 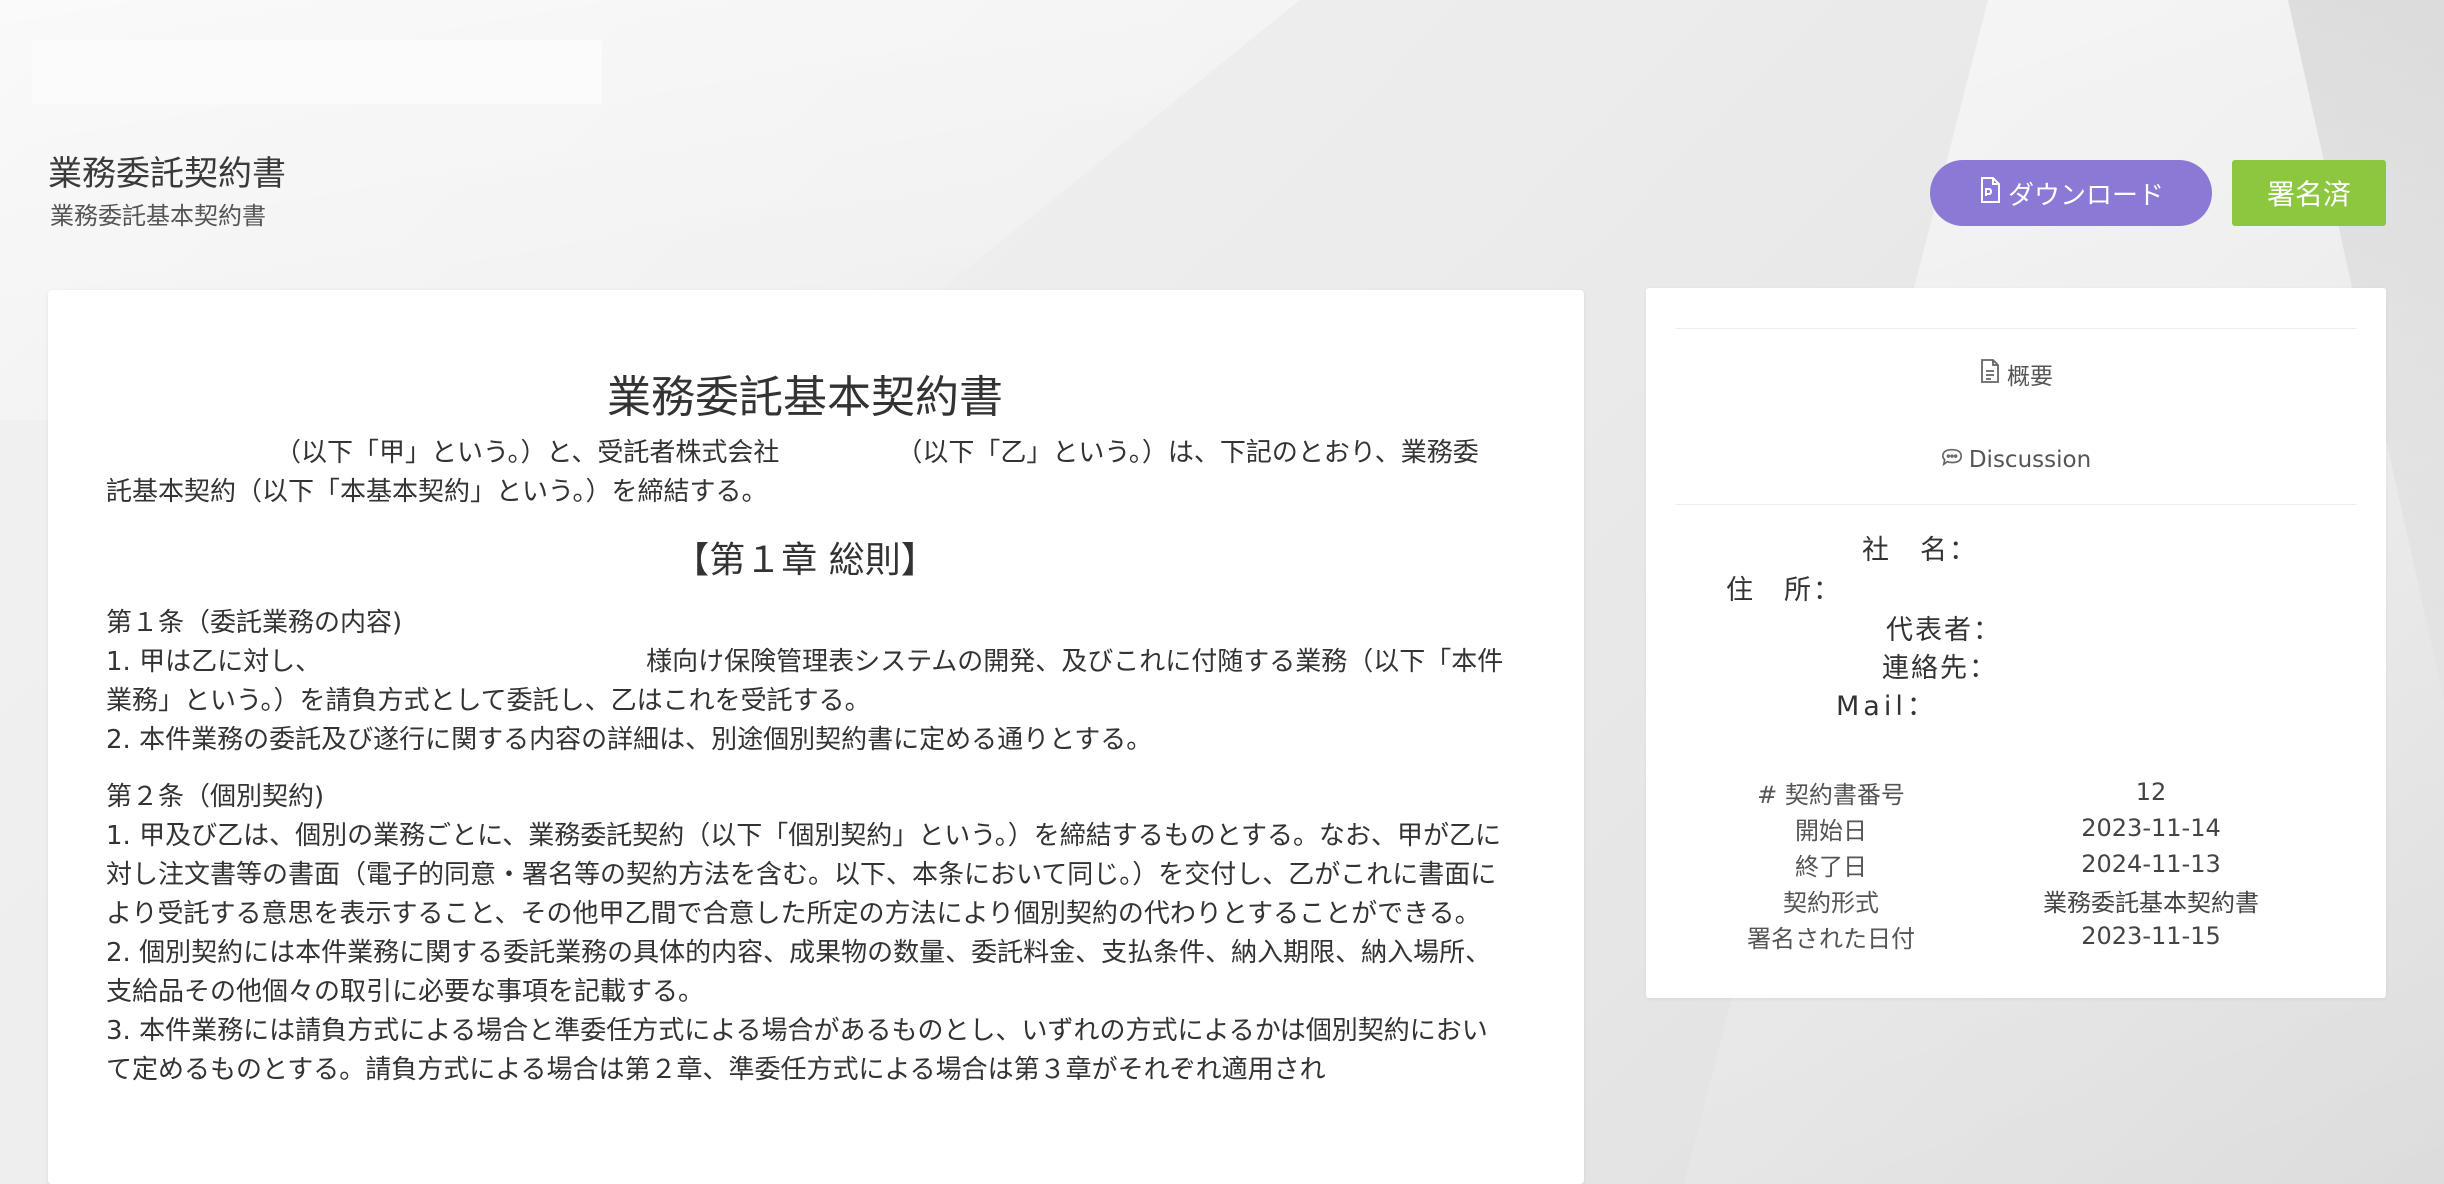 What do you see at coordinates (1831, 902) in the screenshot?
I see `meta-label: 契約形式` at bounding box center [1831, 902].